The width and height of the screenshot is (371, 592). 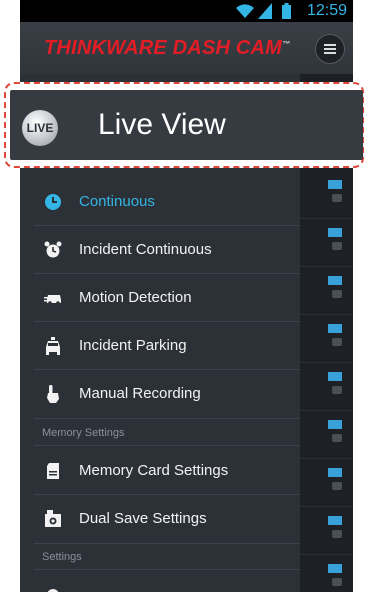 I want to click on drawer-item-manual-recording: Manual Recording, so click(x=160, y=394).